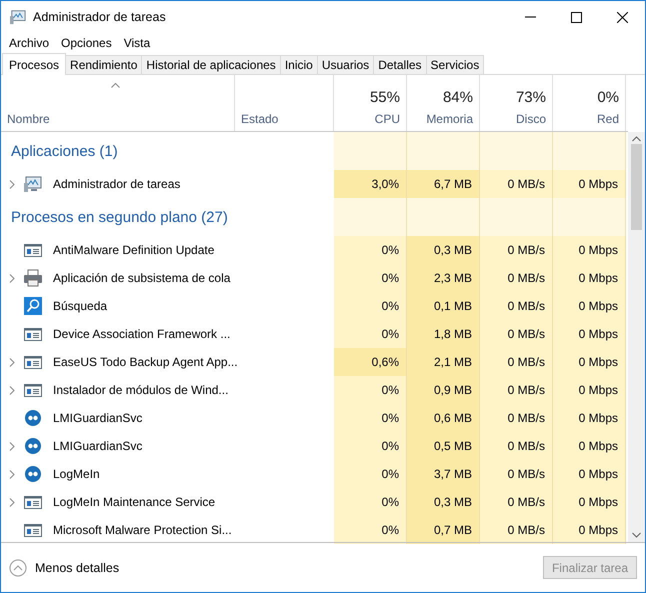  What do you see at coordinates (531, 119) in the screenshot?
I see `column-header: Disco` at bounding box center [531, 119].